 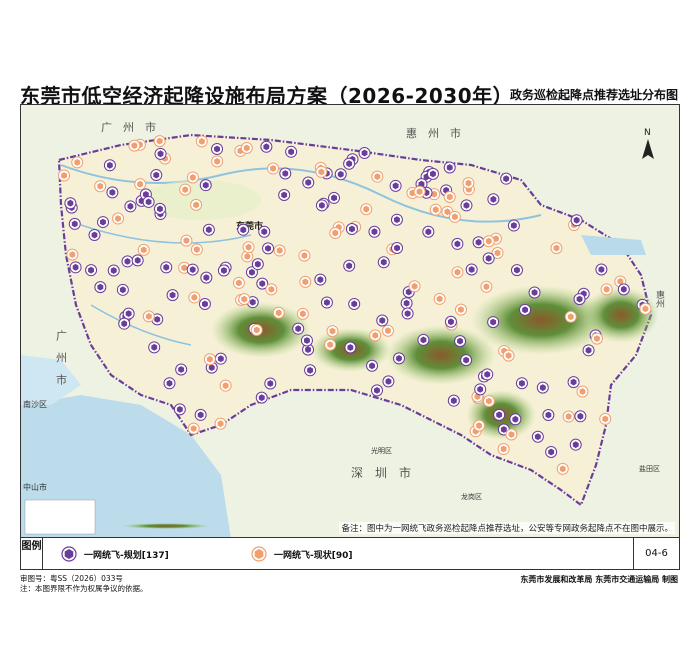 What do you see at coordinates (313, 555) in the screenshot?
I see `legend-existing-label: 一网统飞-现状[90]` at bounding box center [313, 555].